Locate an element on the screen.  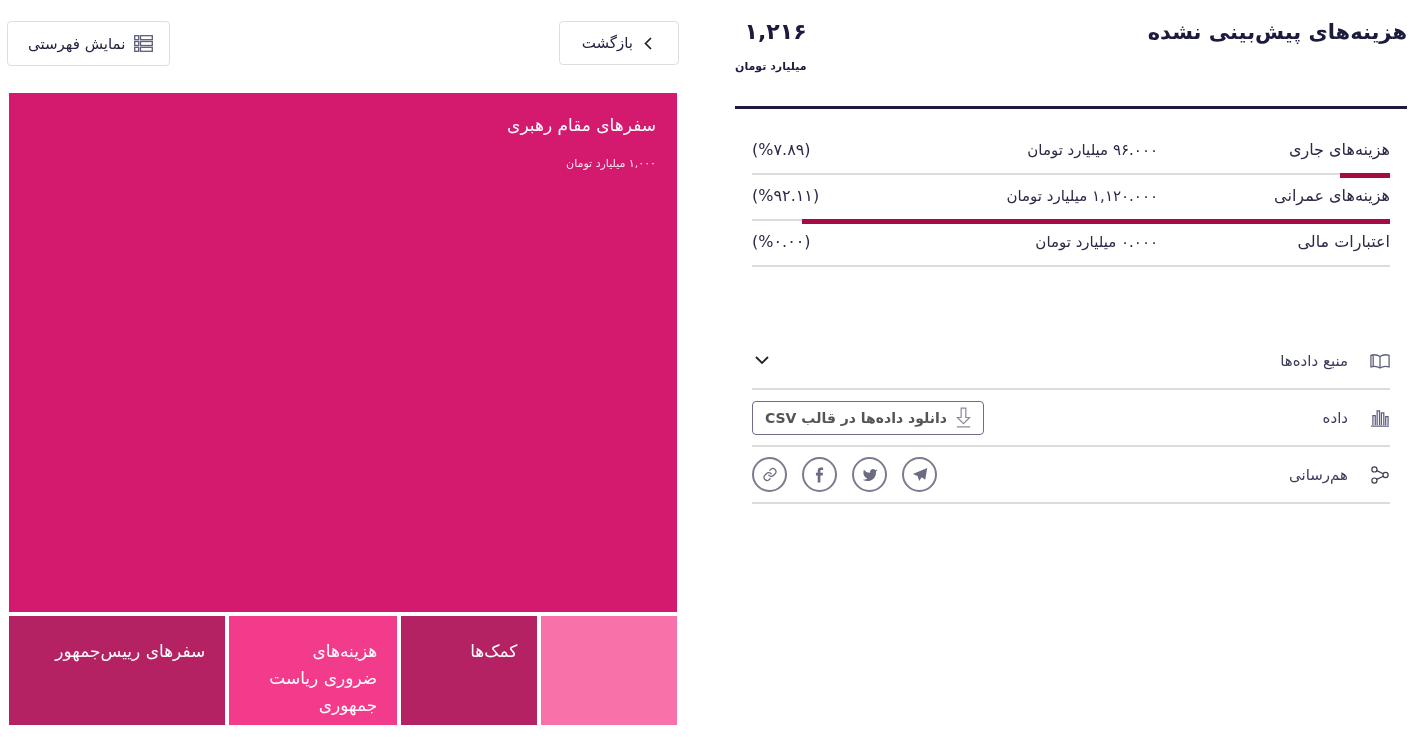
section-label: داده is located at coordinates (1335, 417).